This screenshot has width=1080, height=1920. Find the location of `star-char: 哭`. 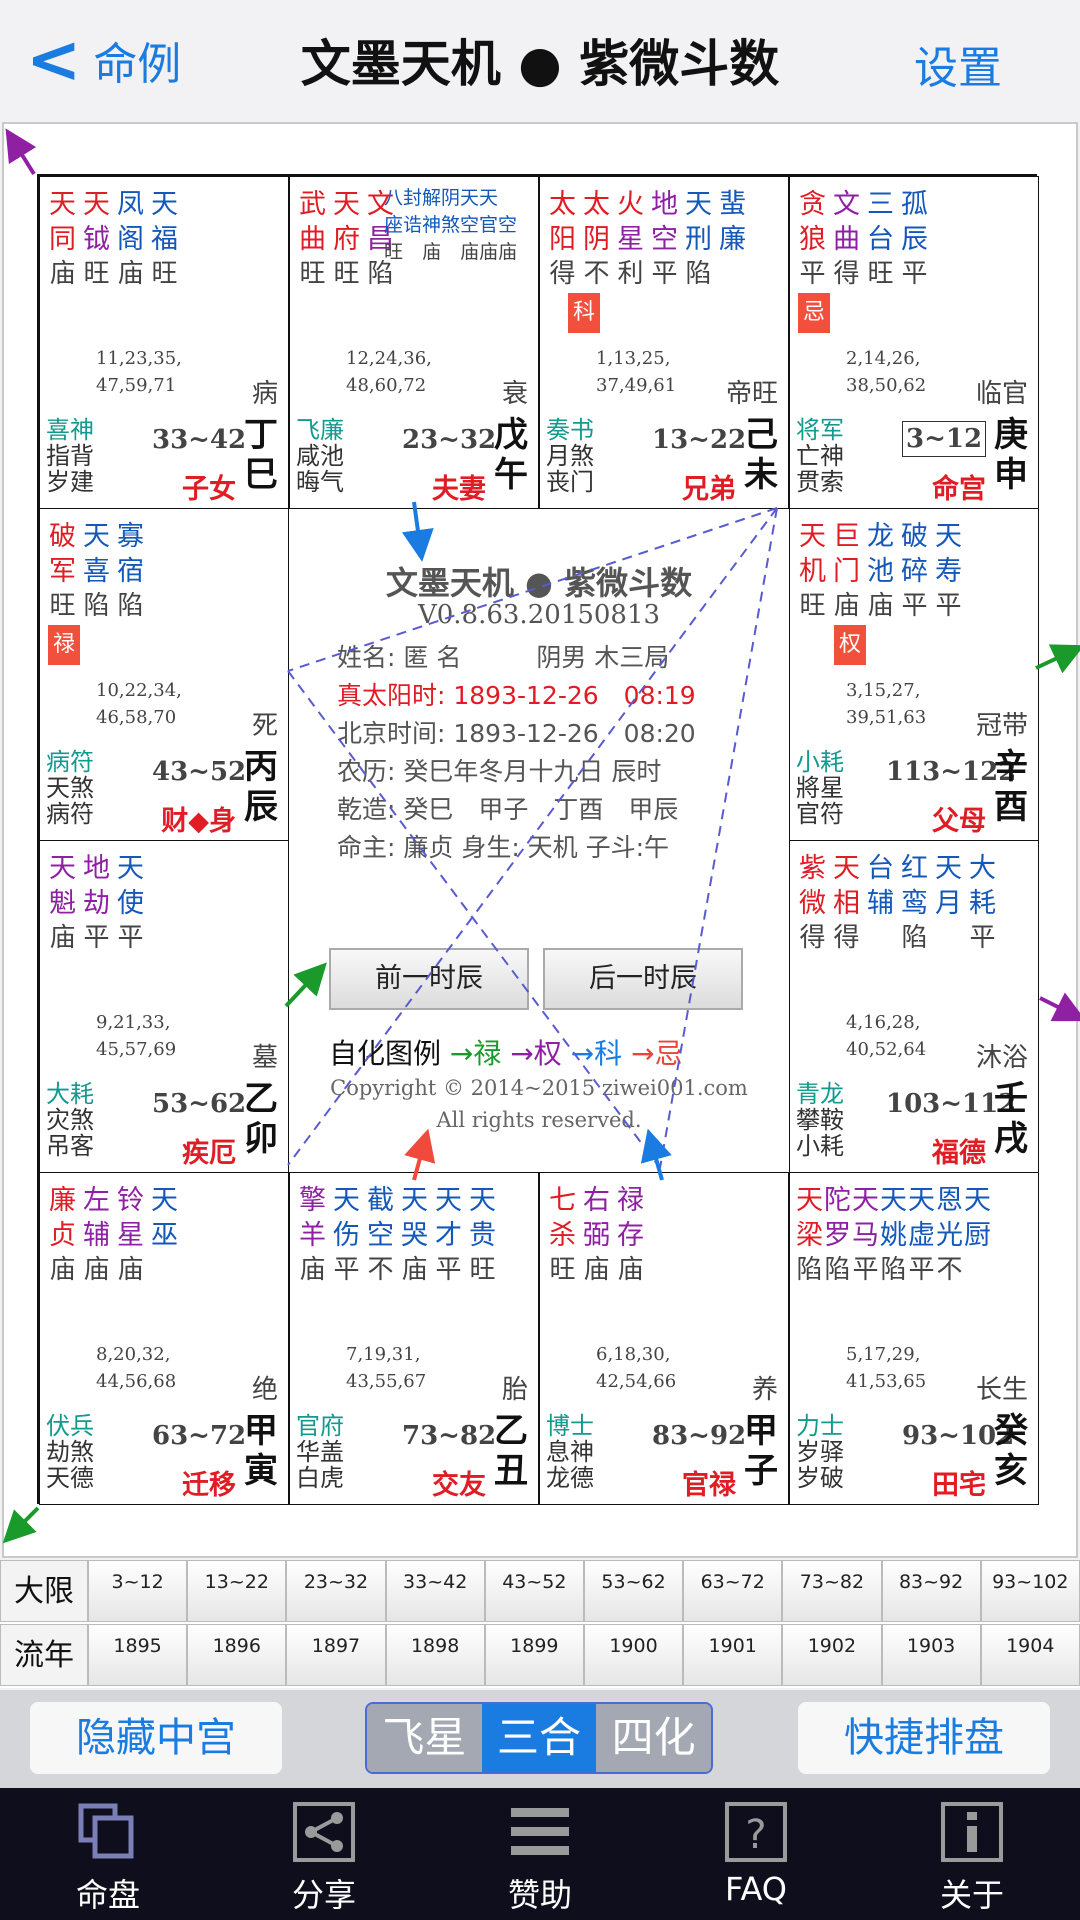

star-char: 哭 is located at coordinates (415, 1235).